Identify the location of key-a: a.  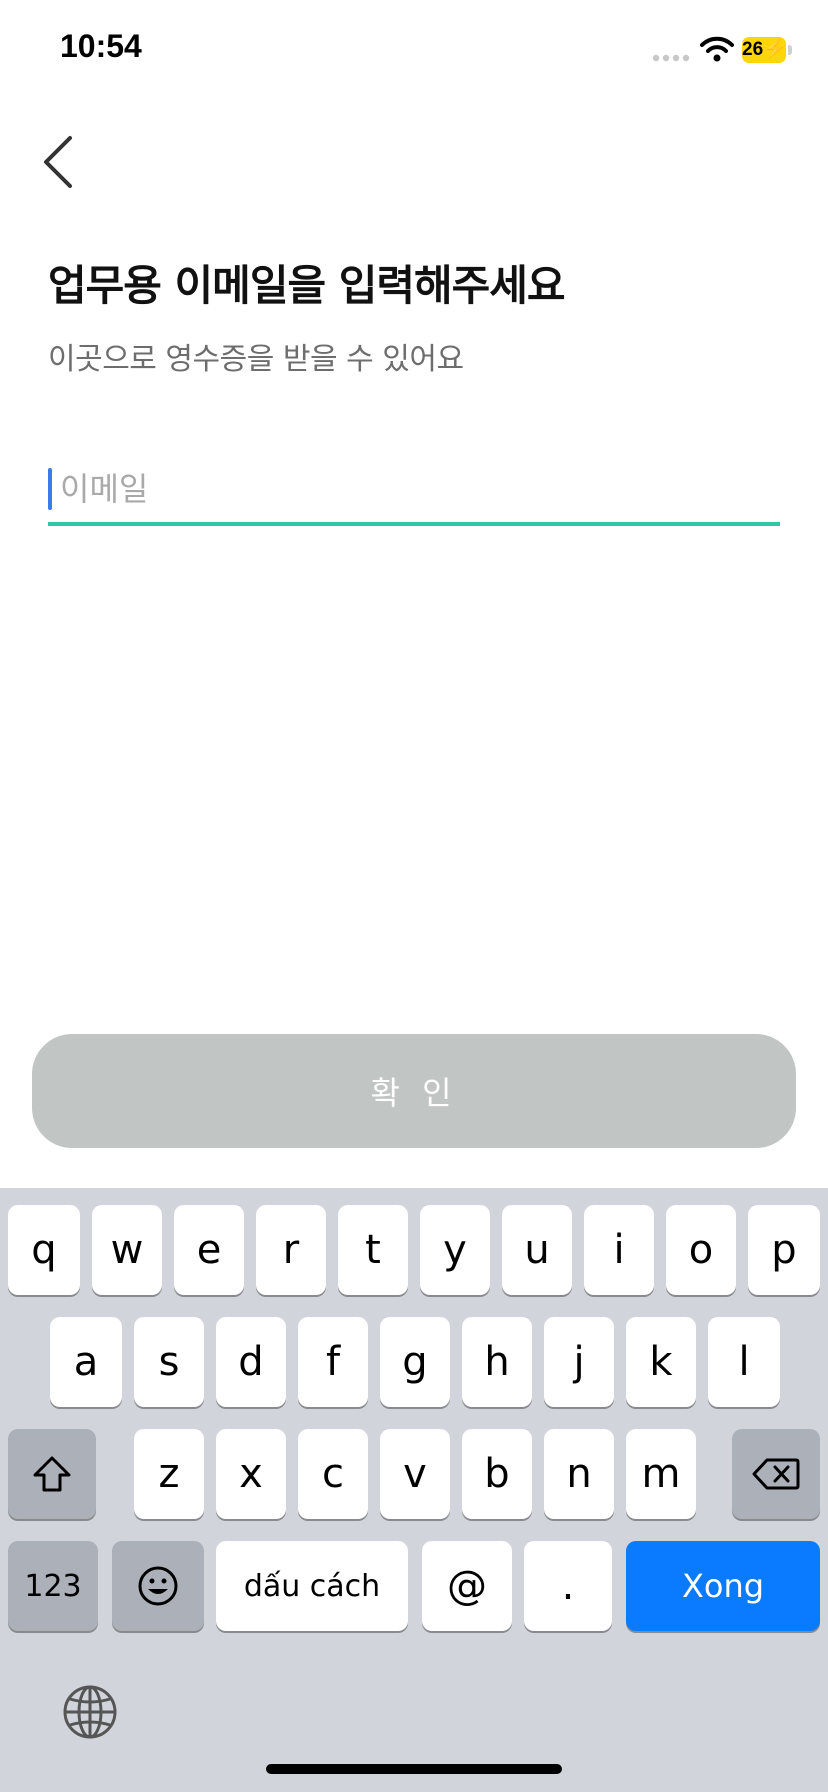
(86, 1362).